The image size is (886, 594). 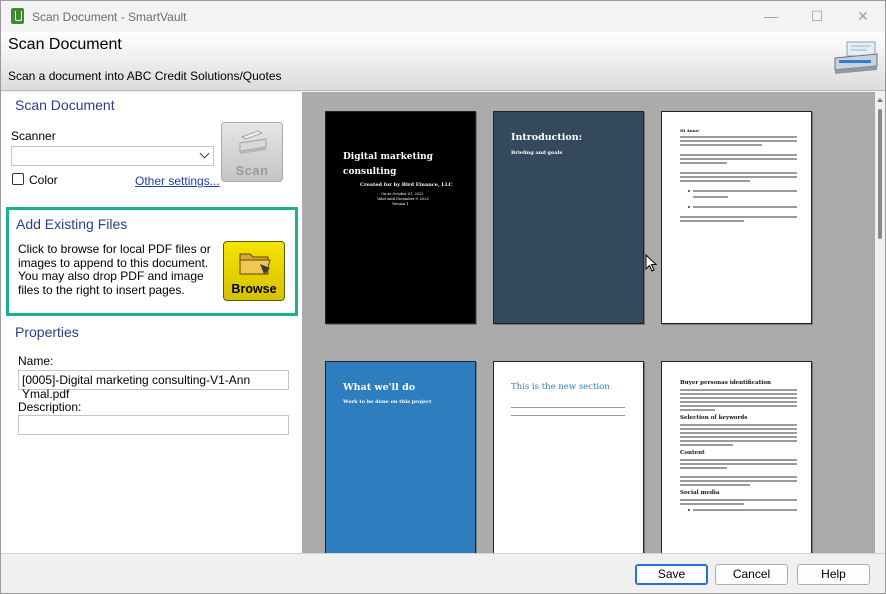 What do you see at coordinates (817, 16) in the screenshot?
I see `maximize-button: ☐` at bounding box center [817, 16].